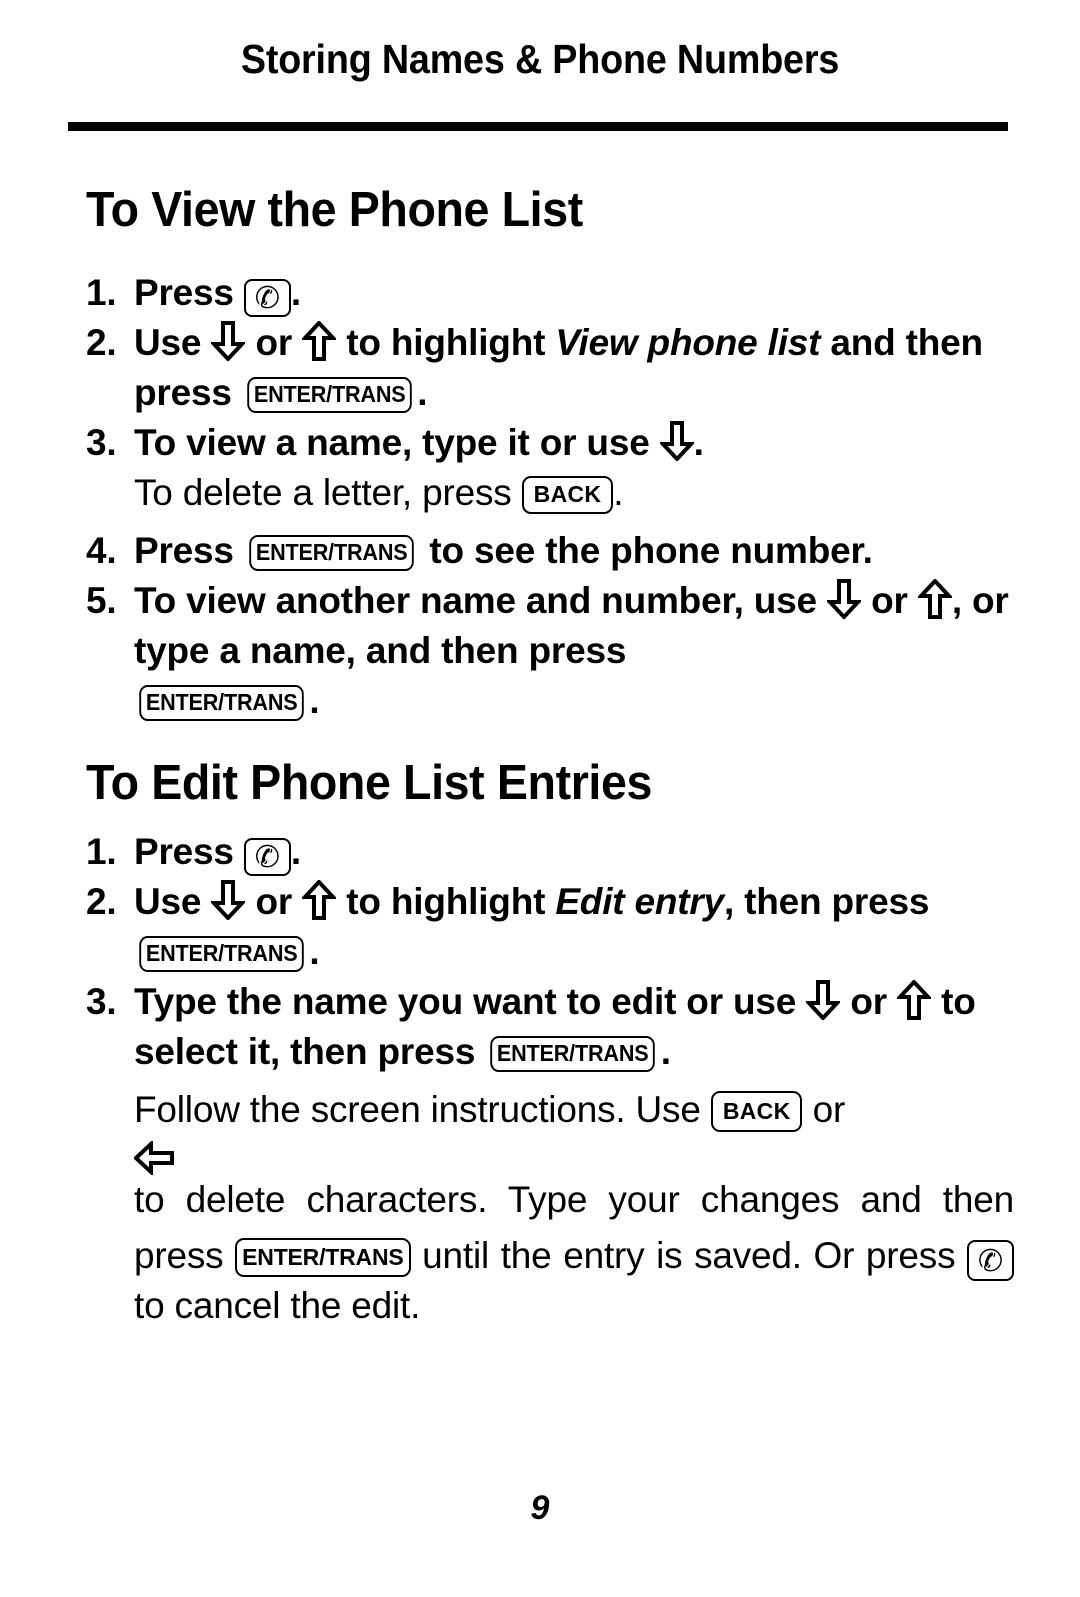 The height and width of the screenshot is (1597, 1080). I want to click on step-text: To view a name, type it or use ., so click(419, 442).